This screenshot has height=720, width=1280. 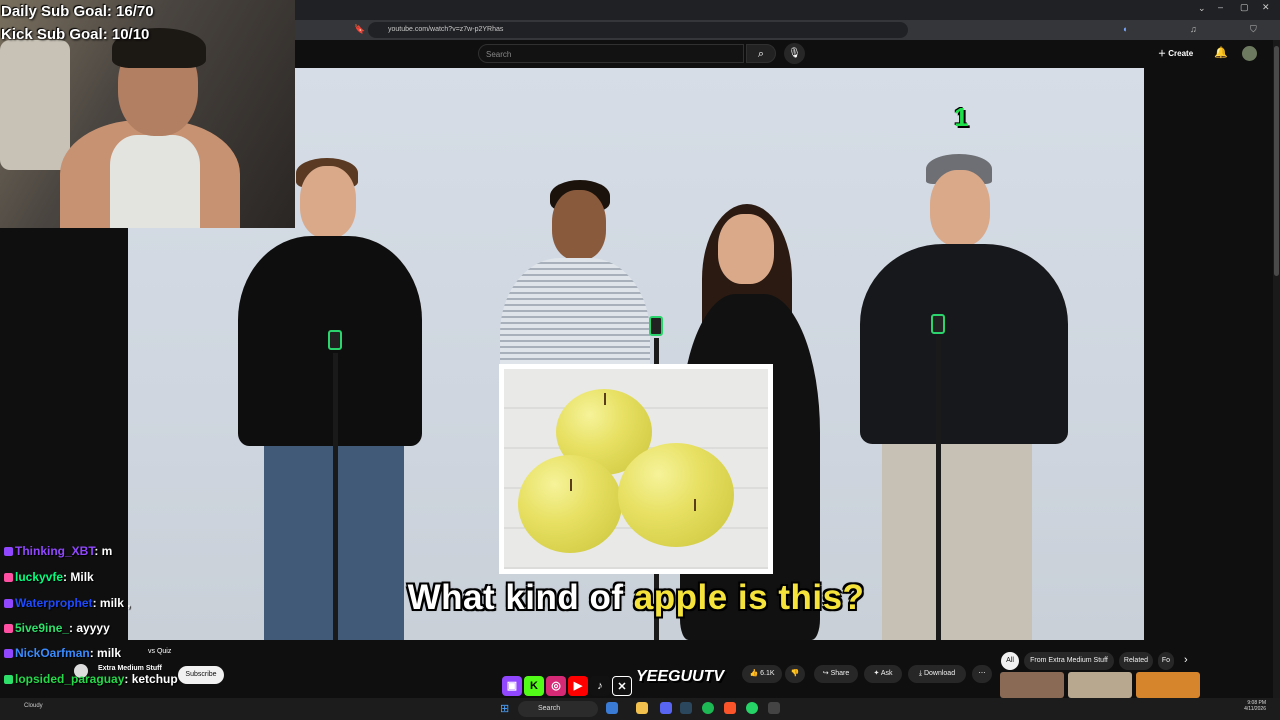 I want to click on search-icon: ⌕, so click(x=761, y=54).